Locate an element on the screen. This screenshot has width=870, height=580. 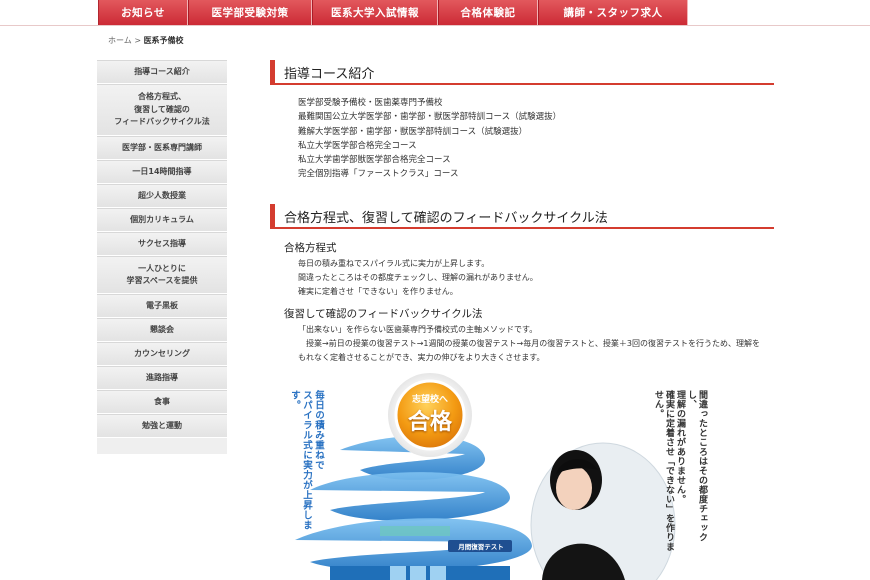
feedback-section-title: 合格方程式、復習して確認のフィードバックサイクル法 is located at coordinates (522, 216).